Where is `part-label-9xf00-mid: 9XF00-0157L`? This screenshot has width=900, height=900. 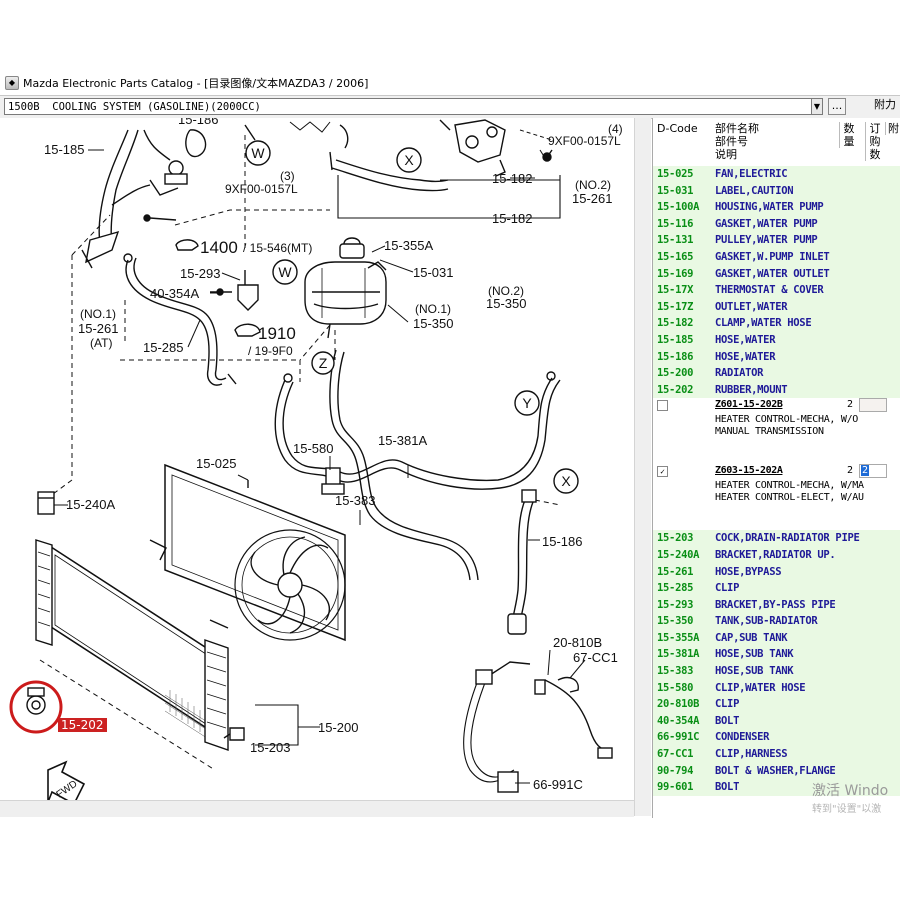 part-label-9xf00-mid: 9XF00-0157L is located at coordinates (261, 189).